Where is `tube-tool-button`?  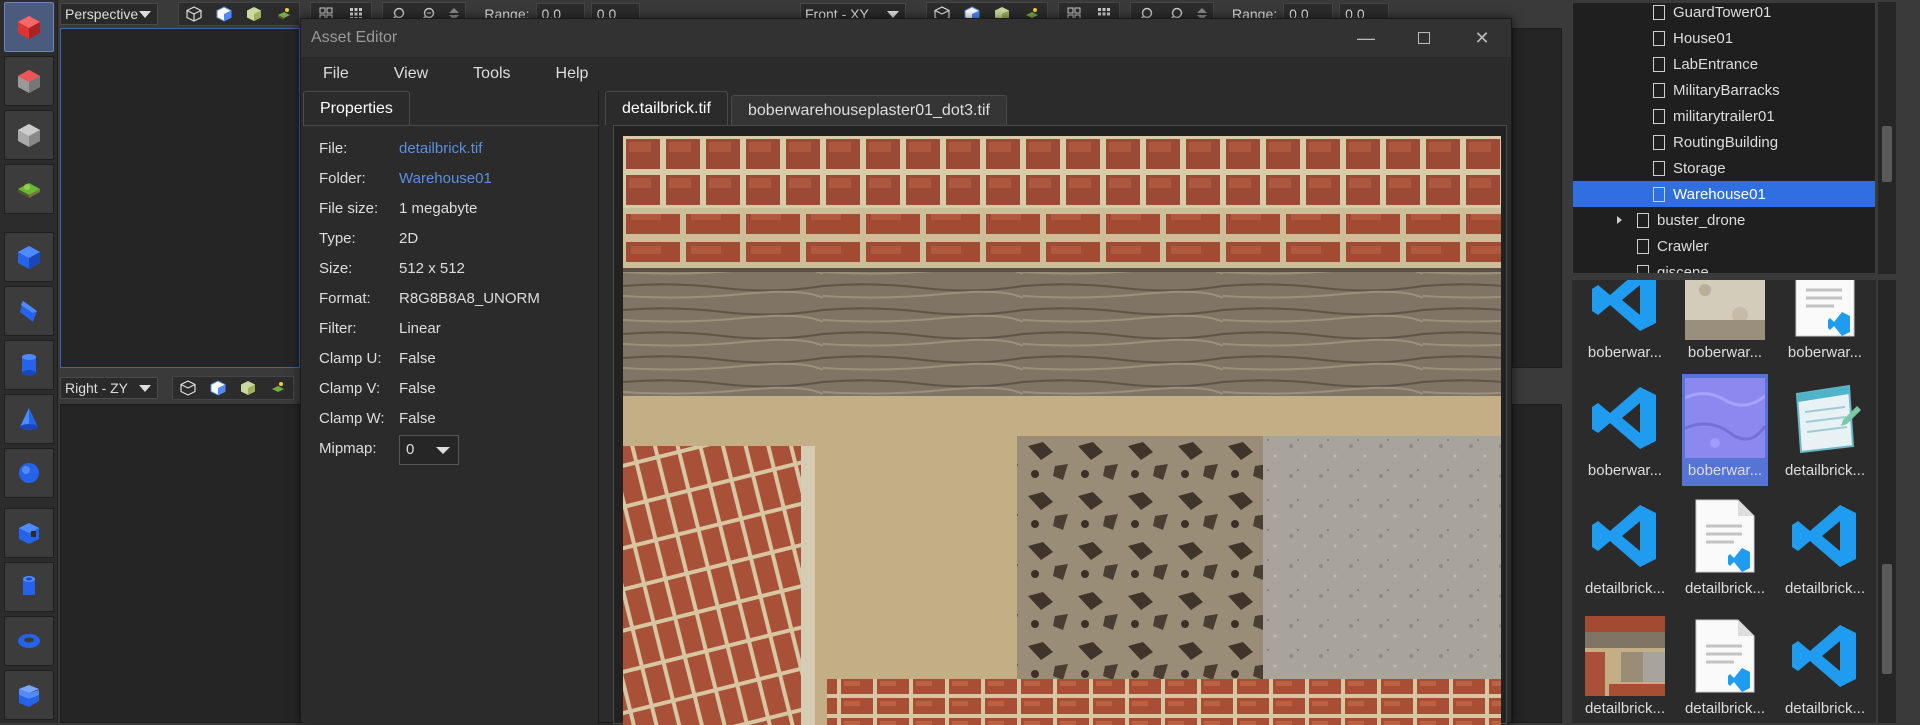
tube-tool-button is located at coordinates (29, 587).